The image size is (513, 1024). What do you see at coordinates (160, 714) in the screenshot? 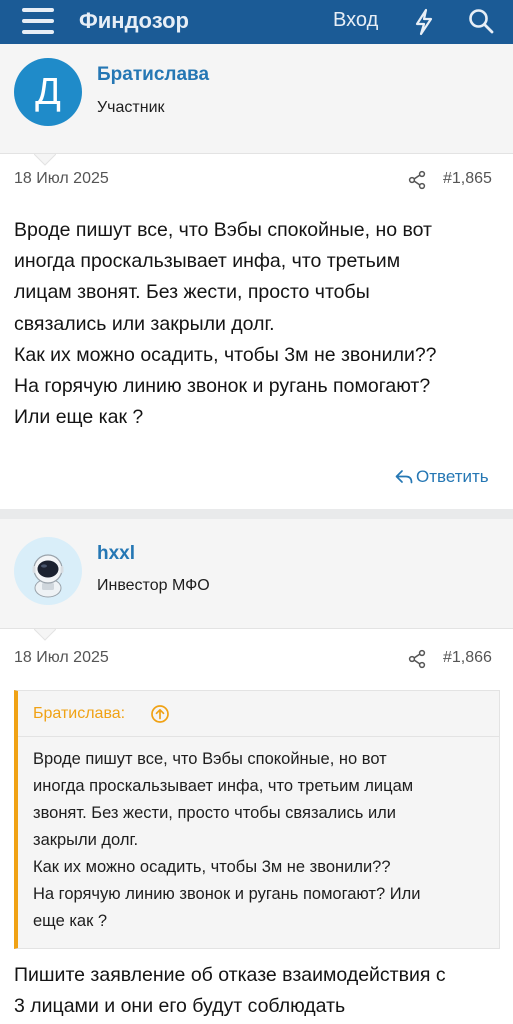
I see `arrow-up-circle-icon` at bounding box center [160, 714].